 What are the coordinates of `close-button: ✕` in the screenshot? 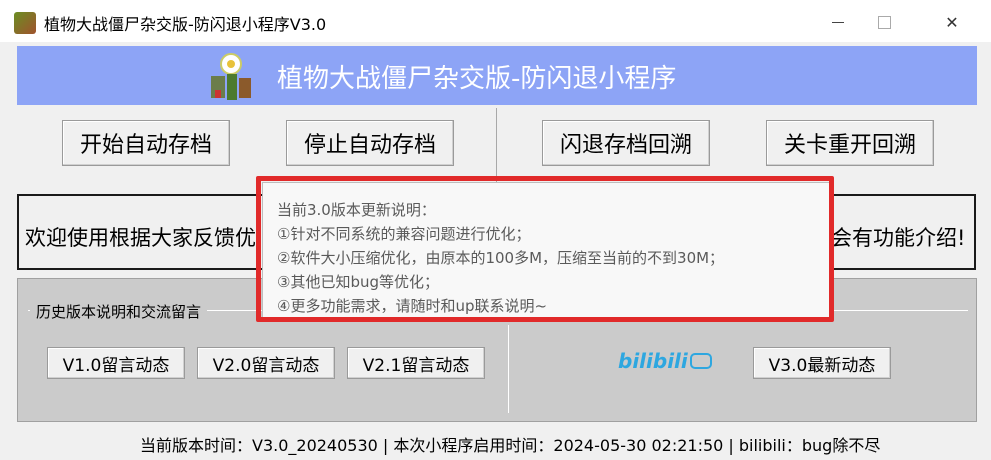 It's located at (952, 22).